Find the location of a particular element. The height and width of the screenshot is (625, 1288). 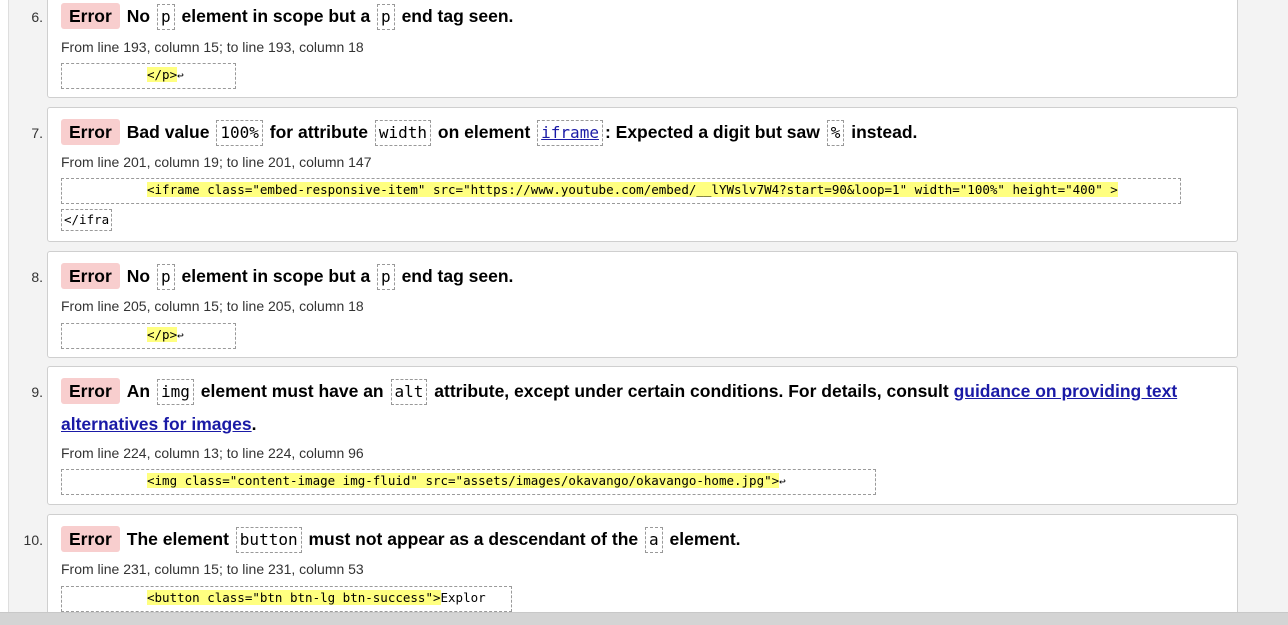

code-snippet: button is located at coordinates (268, 540).